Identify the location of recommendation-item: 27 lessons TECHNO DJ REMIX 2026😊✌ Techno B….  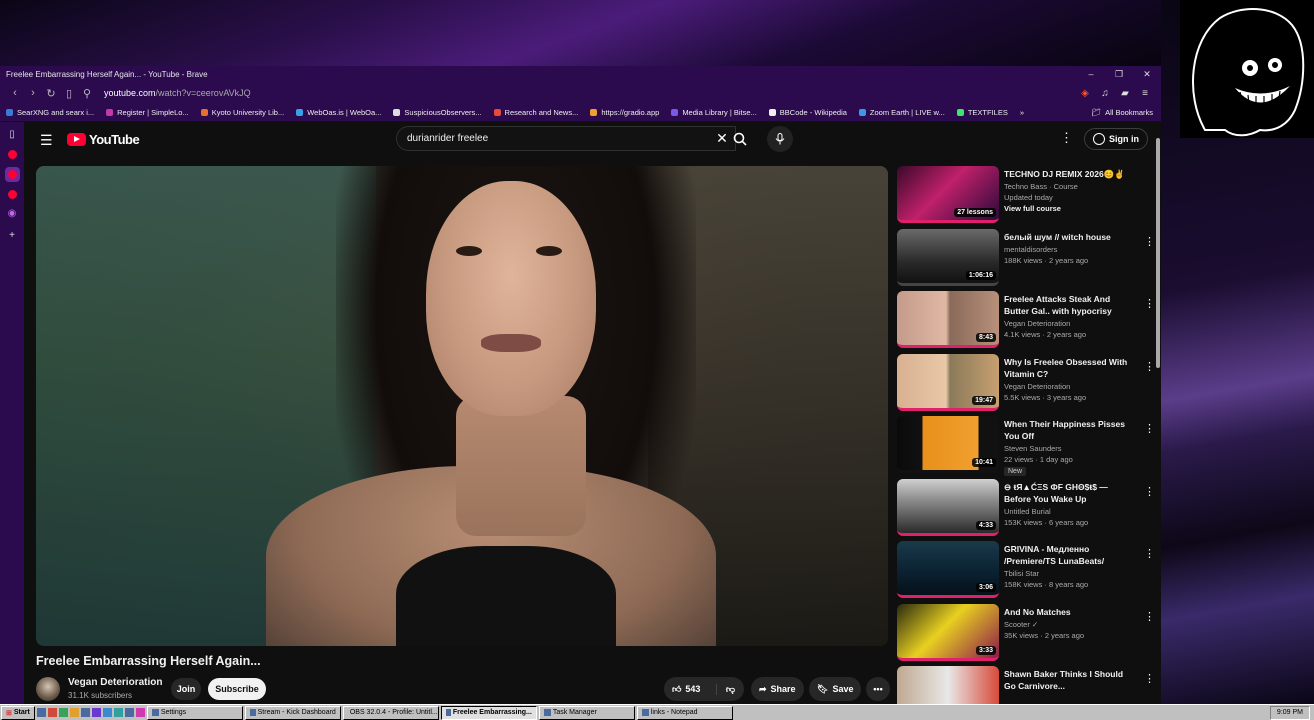
(1028, 195).